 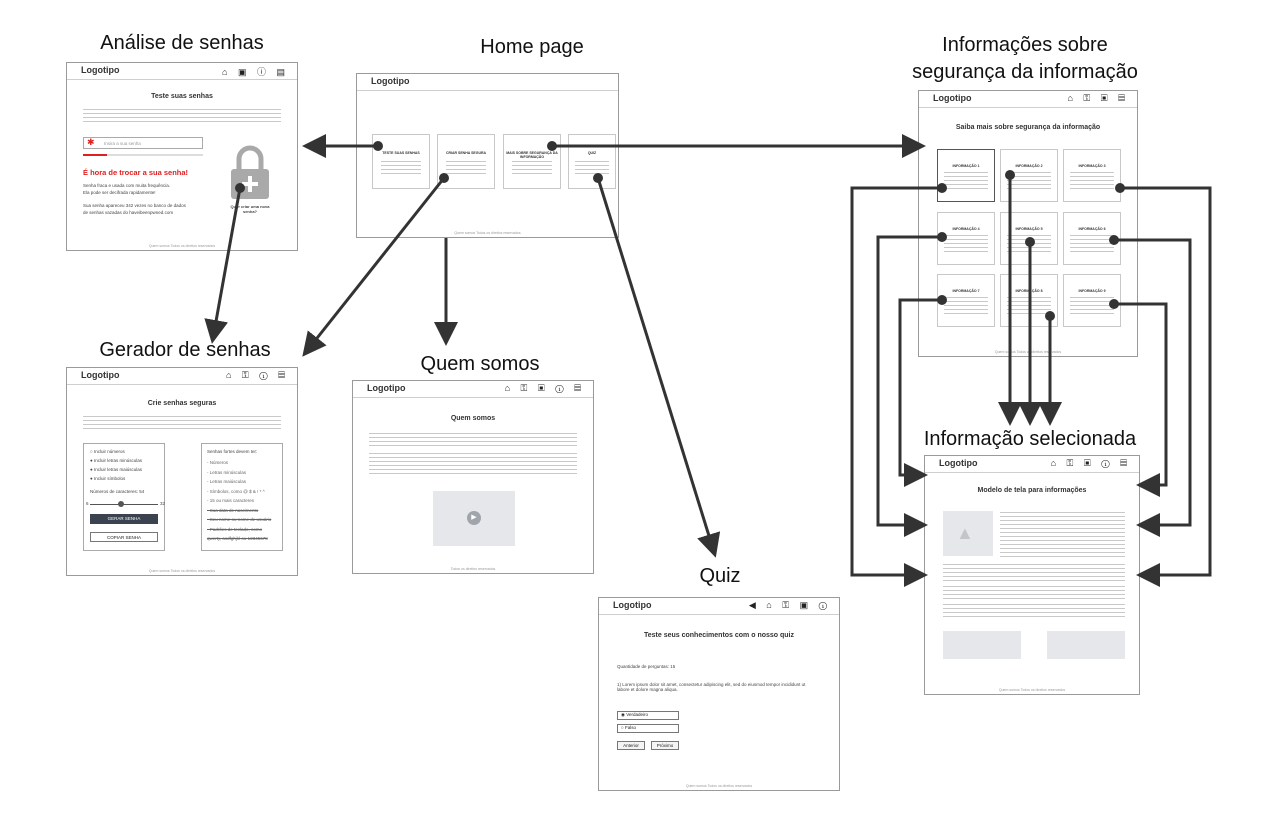 I want to click on option-3: ● Incluir letras maiúsculas, so click(x=116, y=469).